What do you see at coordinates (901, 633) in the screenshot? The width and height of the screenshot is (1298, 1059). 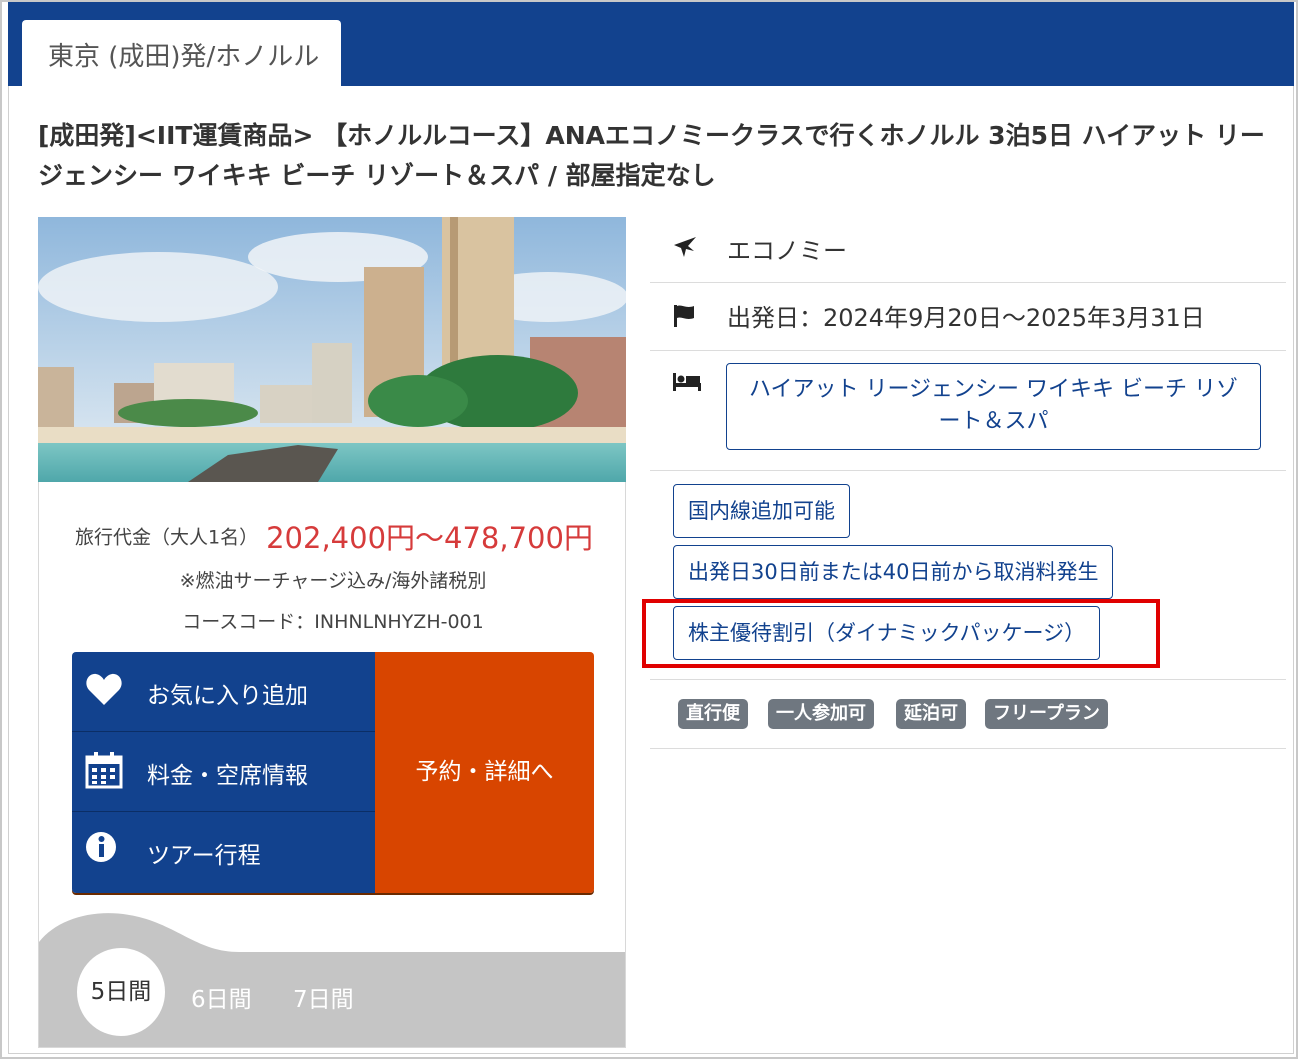 I see `highlight-box` at bounding box center [901, 633].